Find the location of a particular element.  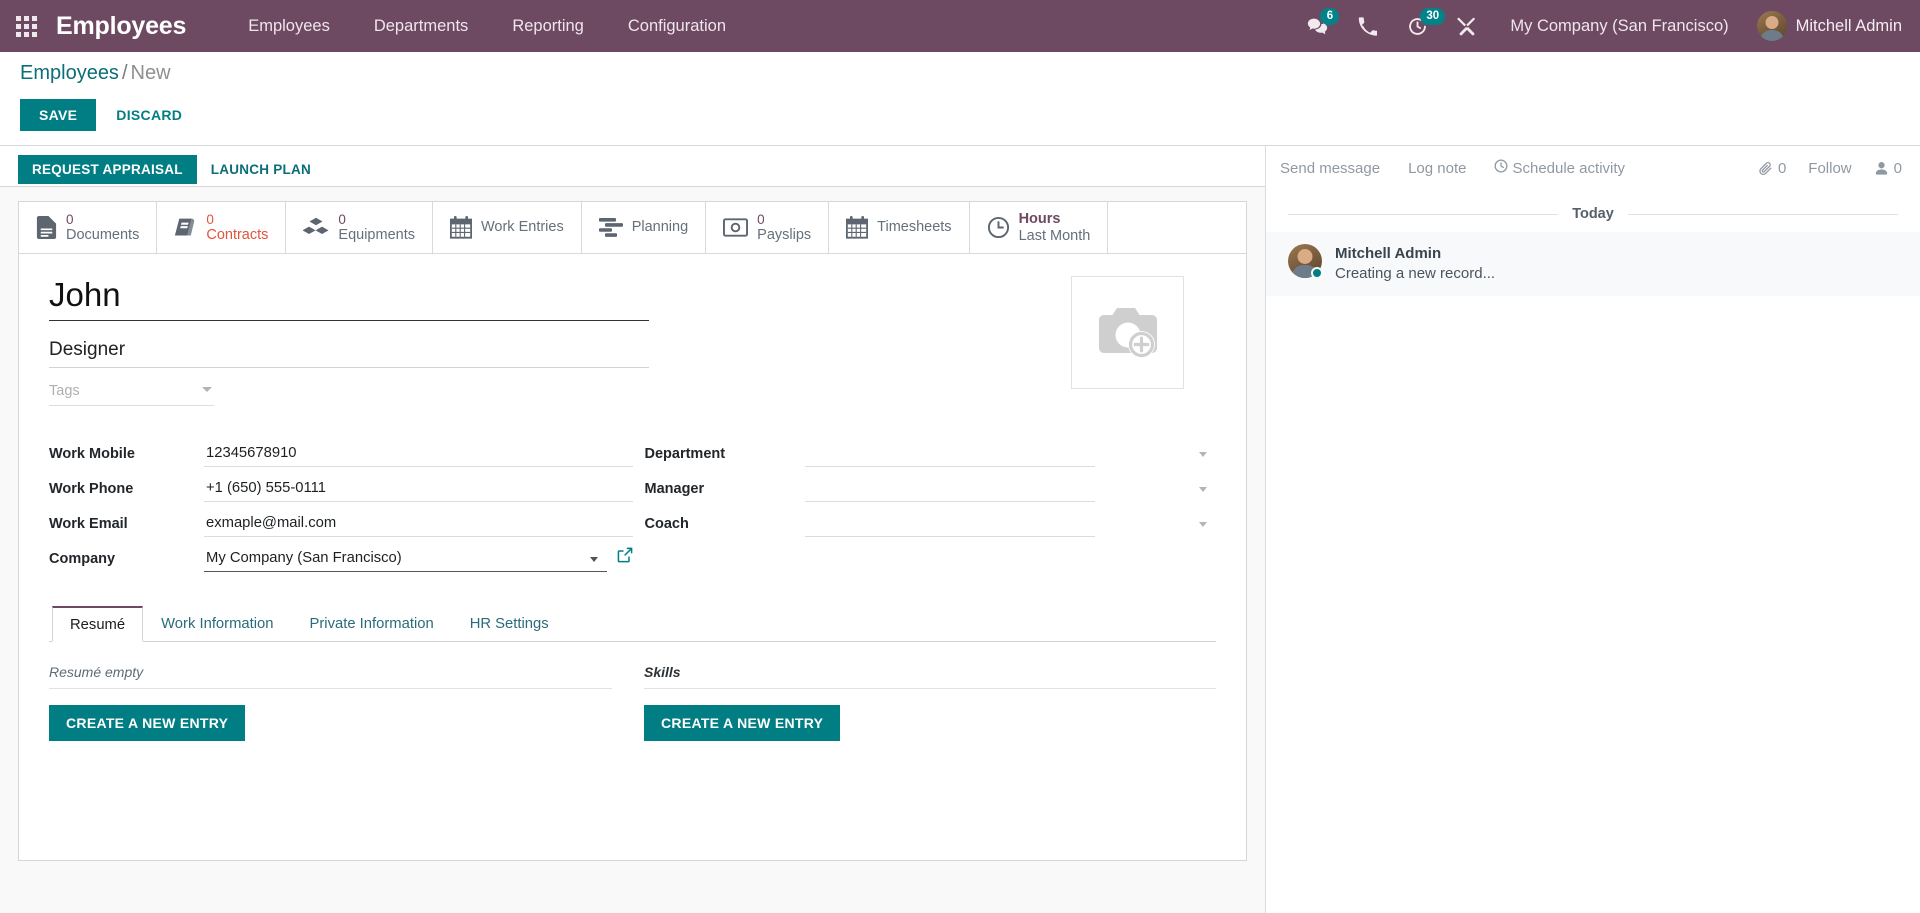

smart-button-timesheets-label: Timesheets is located at coordinates (914, 227).